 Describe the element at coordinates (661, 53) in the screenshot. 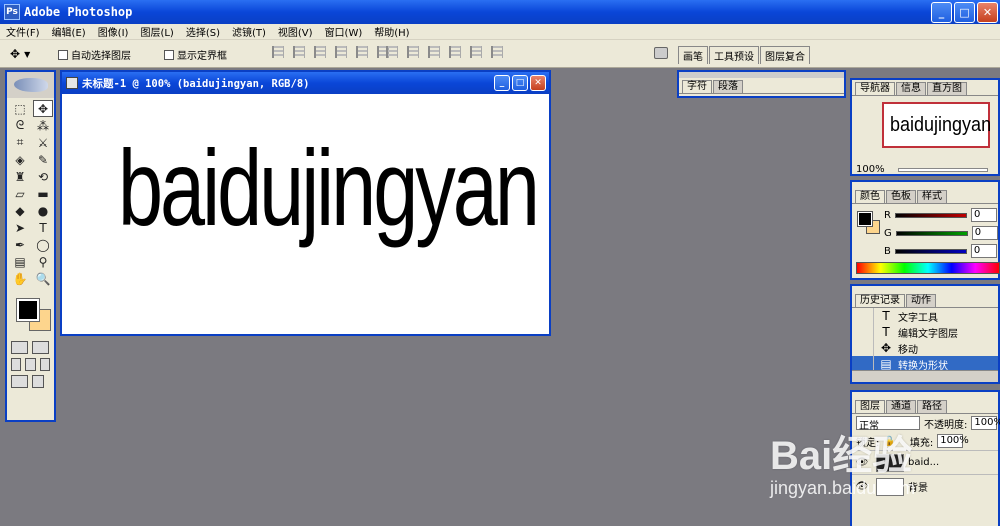

I see `file-browser-icon` at that location.